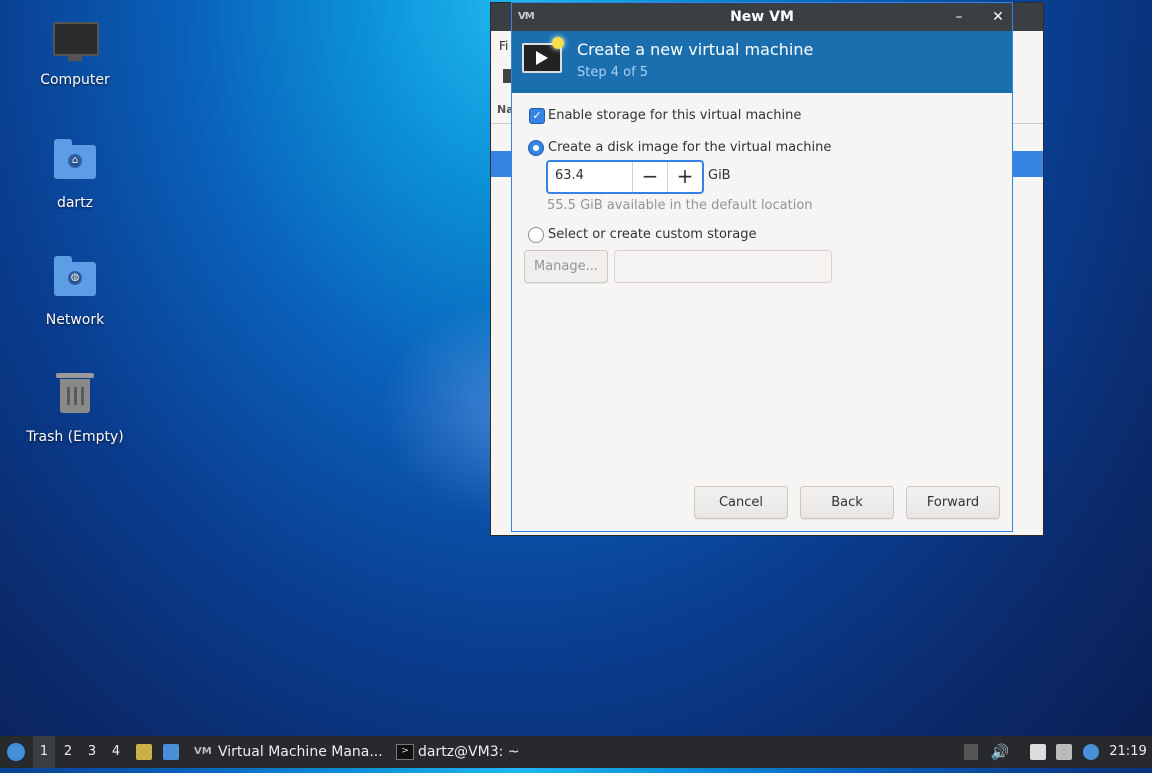 The image size is (1152, 773). I want to click on create-disk-radio, so click(536, 148).